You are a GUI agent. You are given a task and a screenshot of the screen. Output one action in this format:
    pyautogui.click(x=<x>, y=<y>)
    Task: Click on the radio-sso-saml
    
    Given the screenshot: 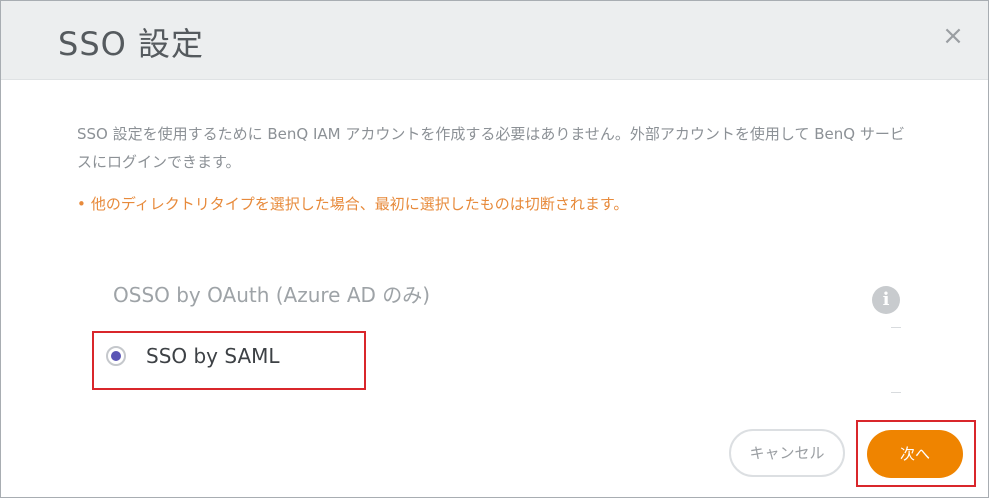 What is the action you would take?
    pyautogui.click(x=116, y=356)
    